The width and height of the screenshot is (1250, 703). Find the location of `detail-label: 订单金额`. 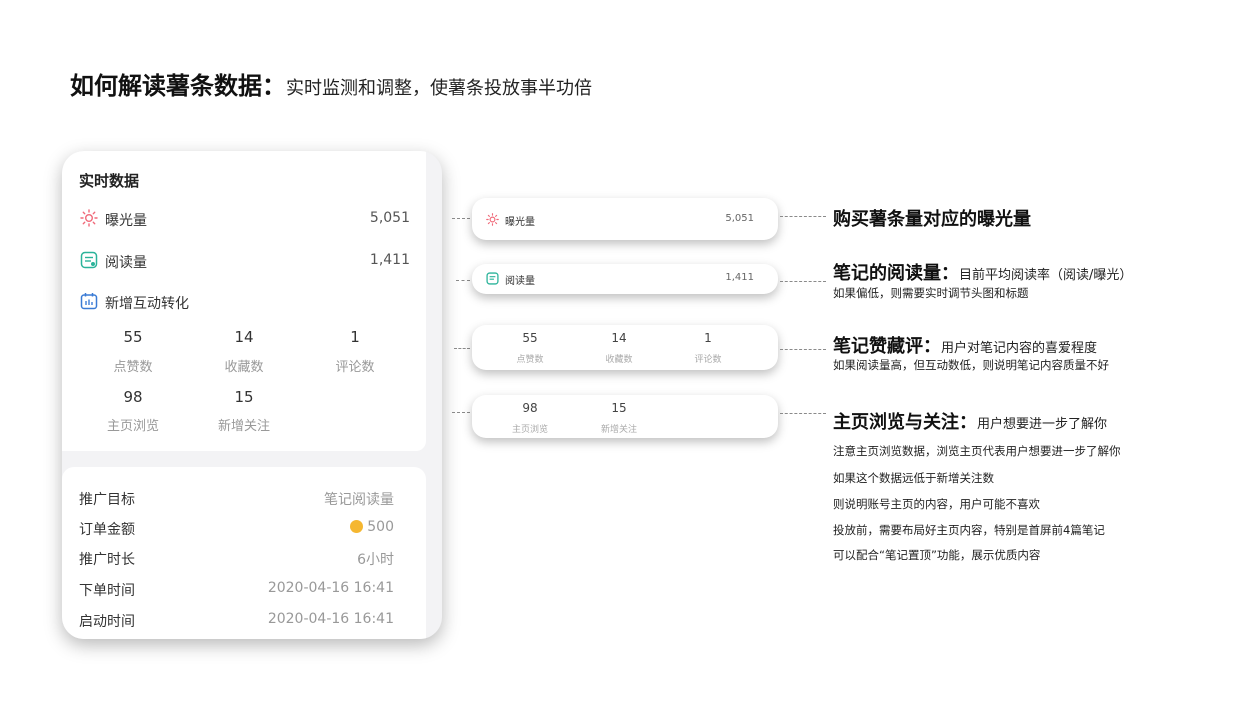

detail-label: 订单金额 is located at coordinates (107, 530).